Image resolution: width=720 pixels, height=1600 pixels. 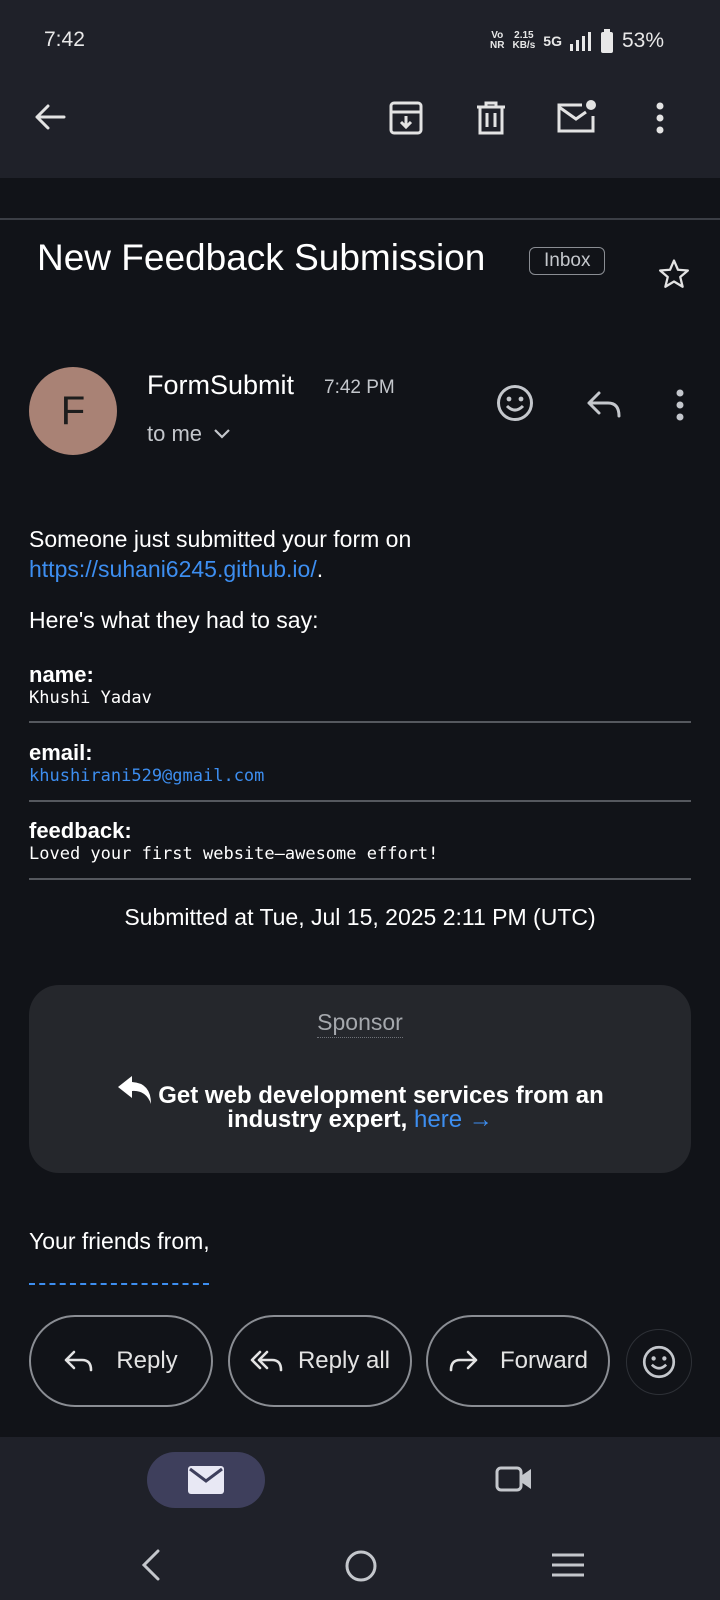 I want to click on status-time: 7:42, so click(x=64, y=39).